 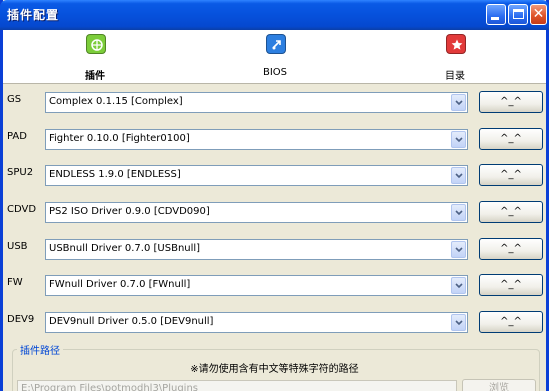 What do you see at coordinates (110, 387) in the screenshot?
I see `plugin-path-value: E:\Program Files\potmodhl3\Plugins` at bounding box center [110, 387].